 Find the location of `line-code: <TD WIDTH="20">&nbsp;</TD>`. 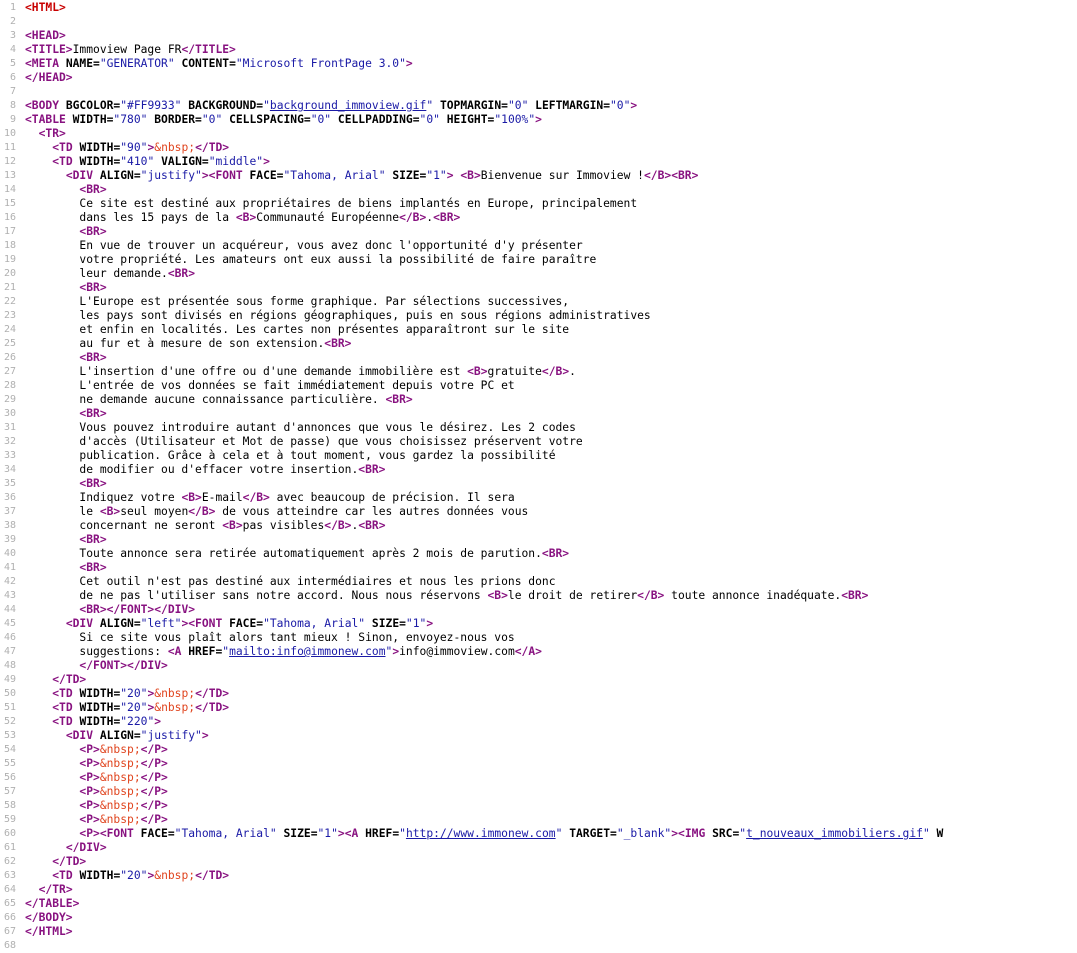

line-code: <TD WIDTH="20">&nbsp;</TD> is located at coordinates (551, 694).